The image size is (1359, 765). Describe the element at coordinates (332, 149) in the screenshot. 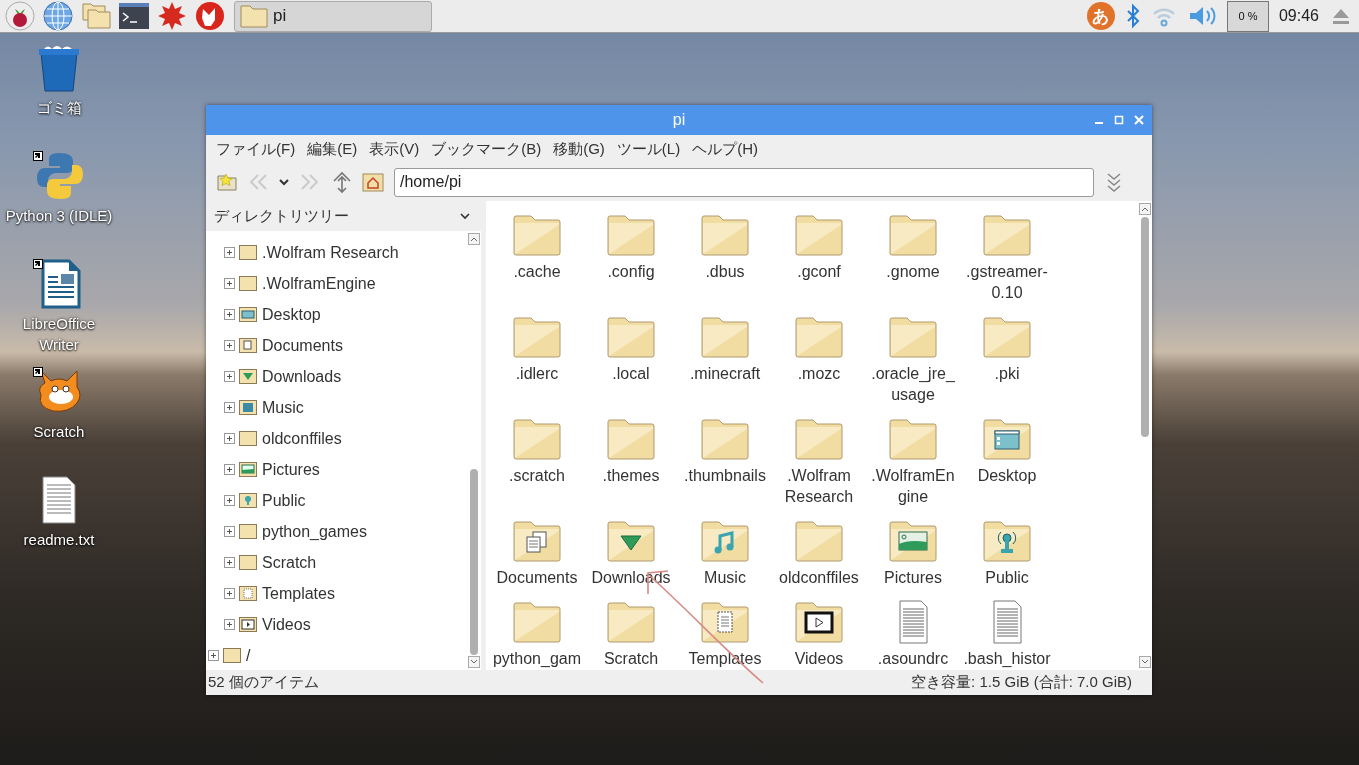

I see `menu-item: 編集(E)` at that location.